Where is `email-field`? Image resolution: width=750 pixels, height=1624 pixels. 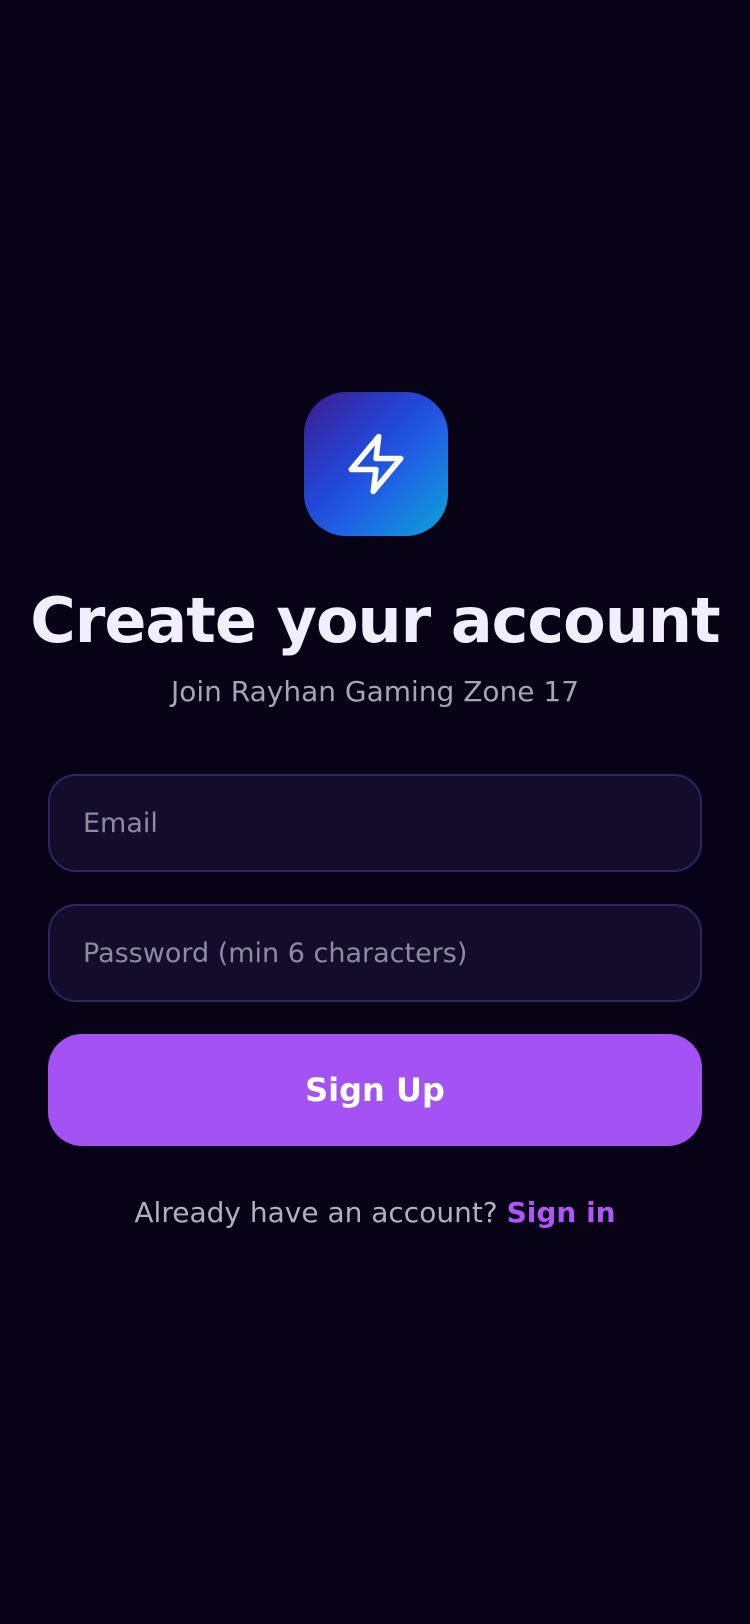
email-field is located at coordinates (375, 823).